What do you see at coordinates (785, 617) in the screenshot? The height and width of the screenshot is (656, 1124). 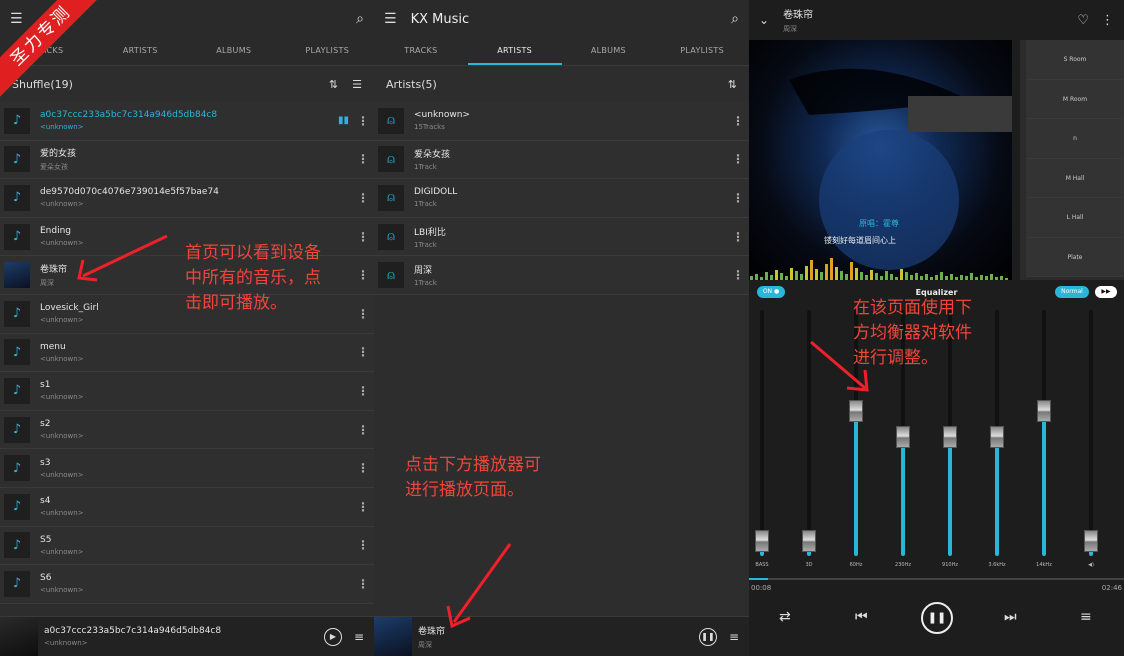 I see `repeat-icon: ⇄` at bounding box center [785, 617].